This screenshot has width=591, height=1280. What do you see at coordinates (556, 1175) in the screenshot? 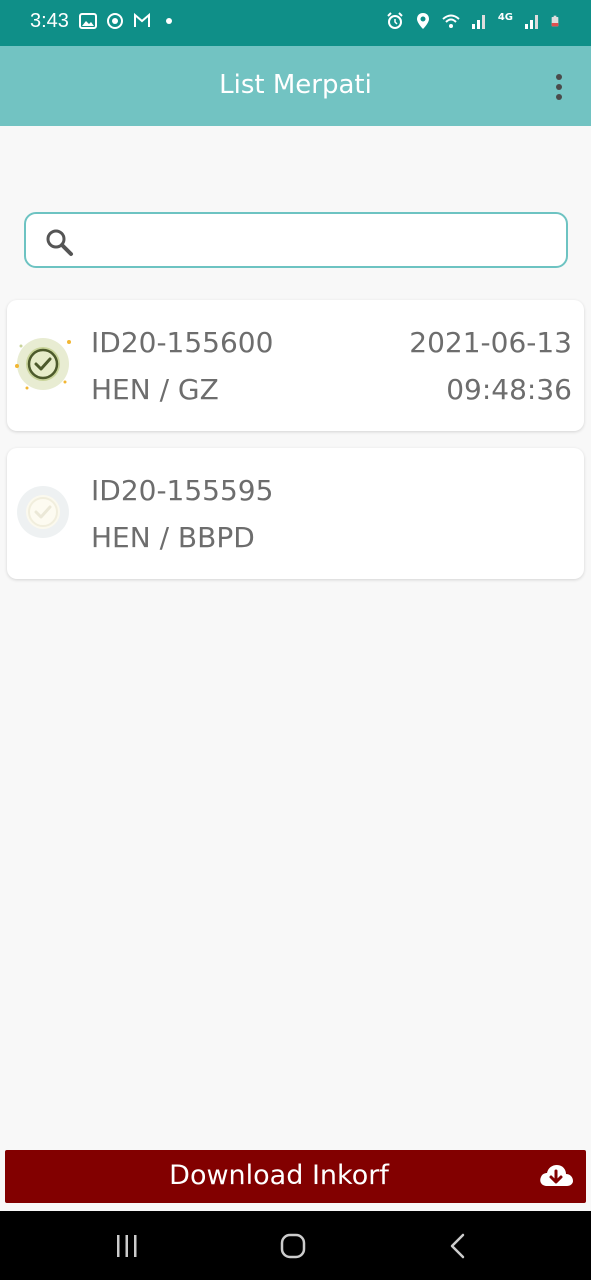
I see `cloud-download-icon` at bounding box center [556, 1175].